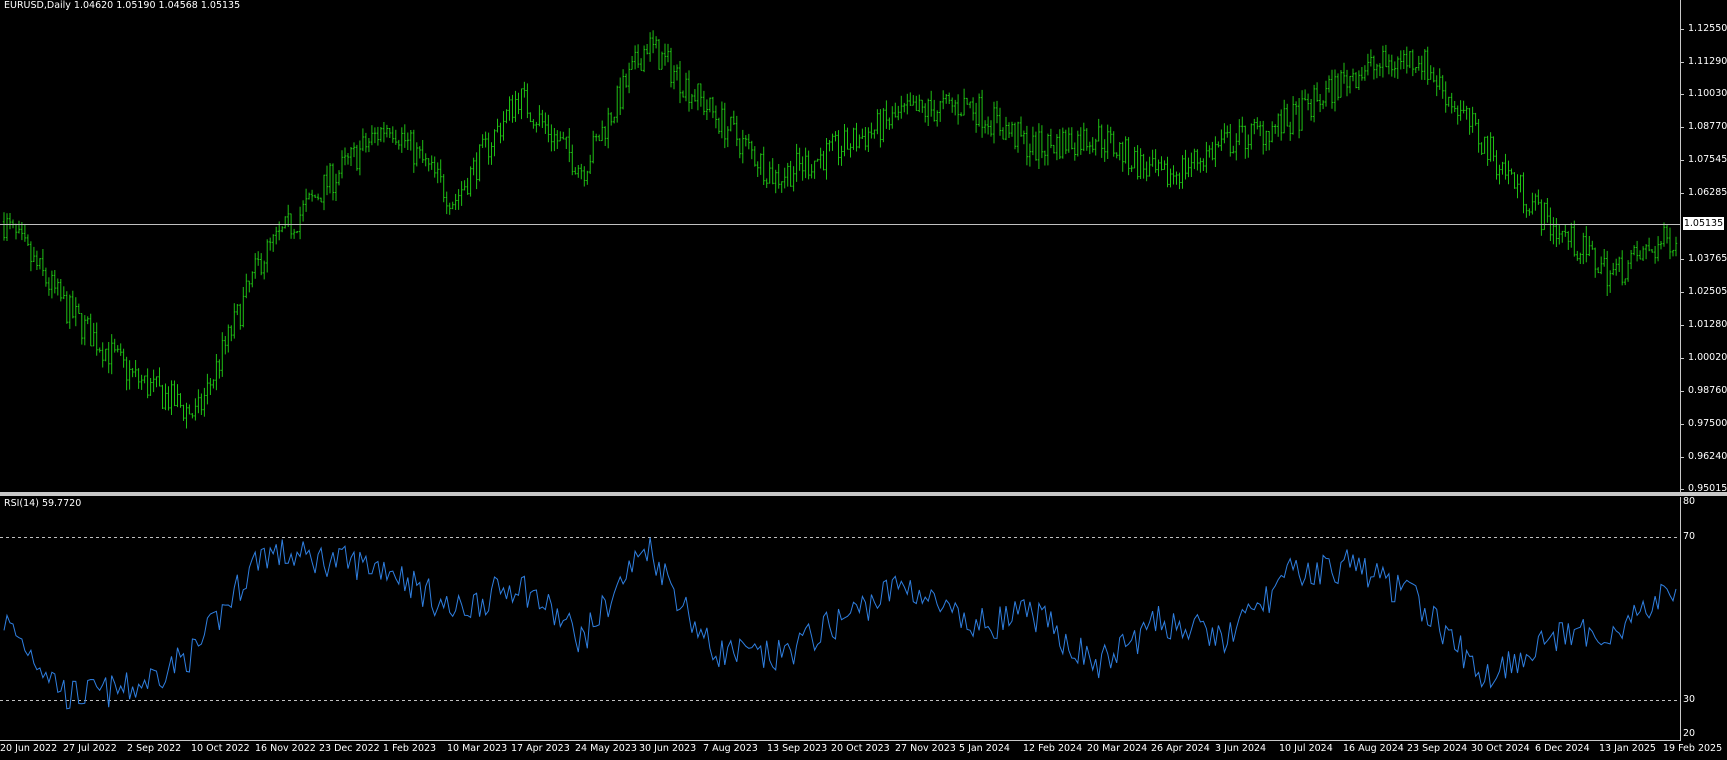  Describe the element at coordinates (668, 748) in the screenshot. I see `date-tick: 30 Jun 2023` at that location.